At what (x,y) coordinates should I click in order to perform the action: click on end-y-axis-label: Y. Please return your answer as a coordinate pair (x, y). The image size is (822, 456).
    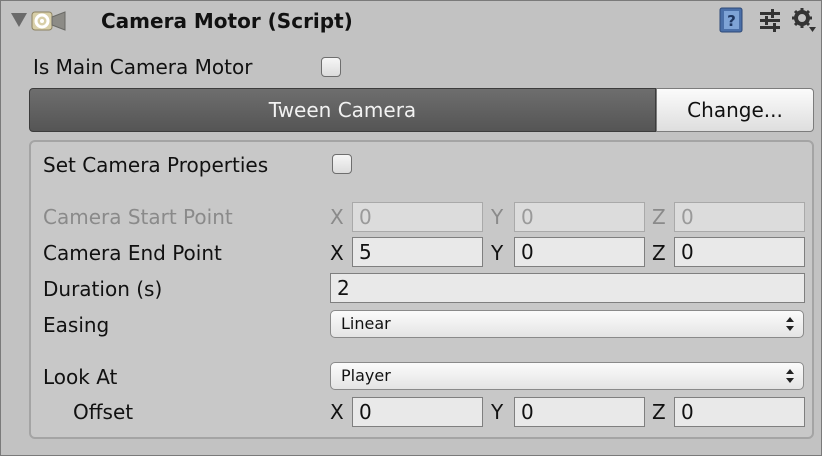
    Looking at the image, I should click on (497, 253).